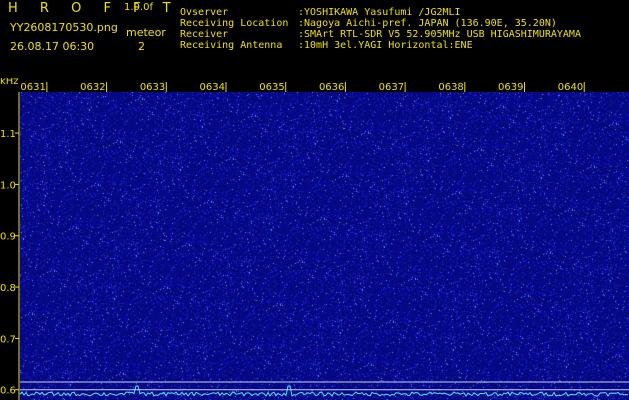 Image resolution: width=629 pixels, height=400 pixels. Describe the element at coordinates (138, 7) in the screenshot. I see `app-version: 1.0.0f` at that location.